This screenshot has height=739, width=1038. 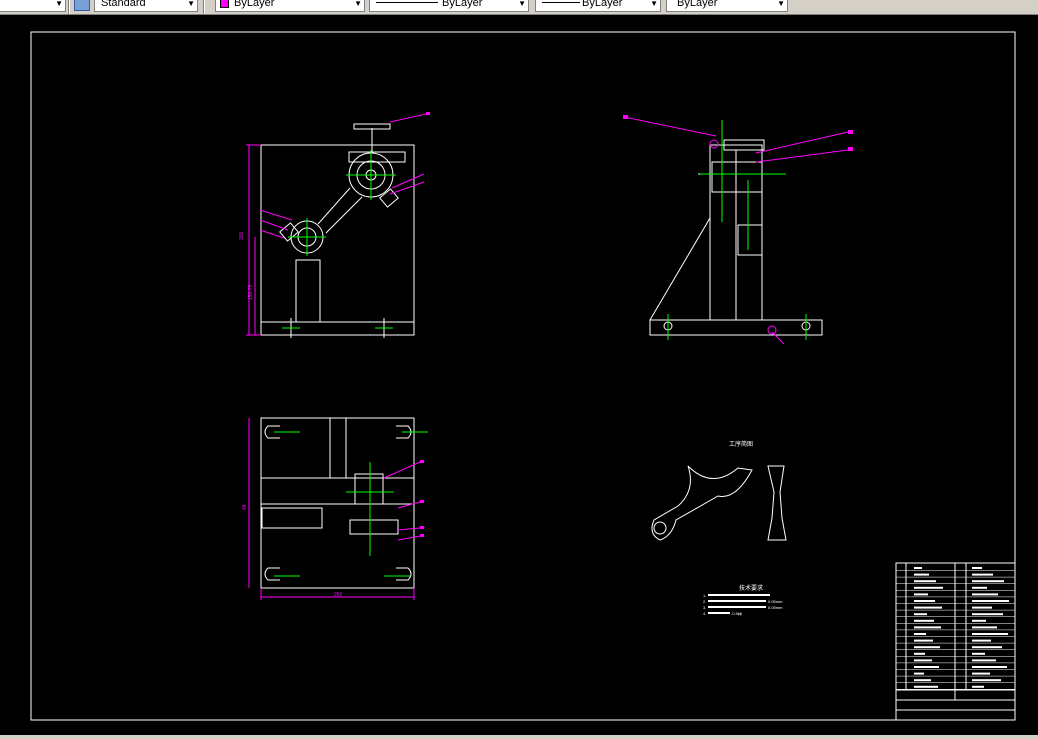 What do you see at coordinates (290, 6) in the screenshot?
I see `color-combo: ByLayer ▼` at bounding box center [290, 6].